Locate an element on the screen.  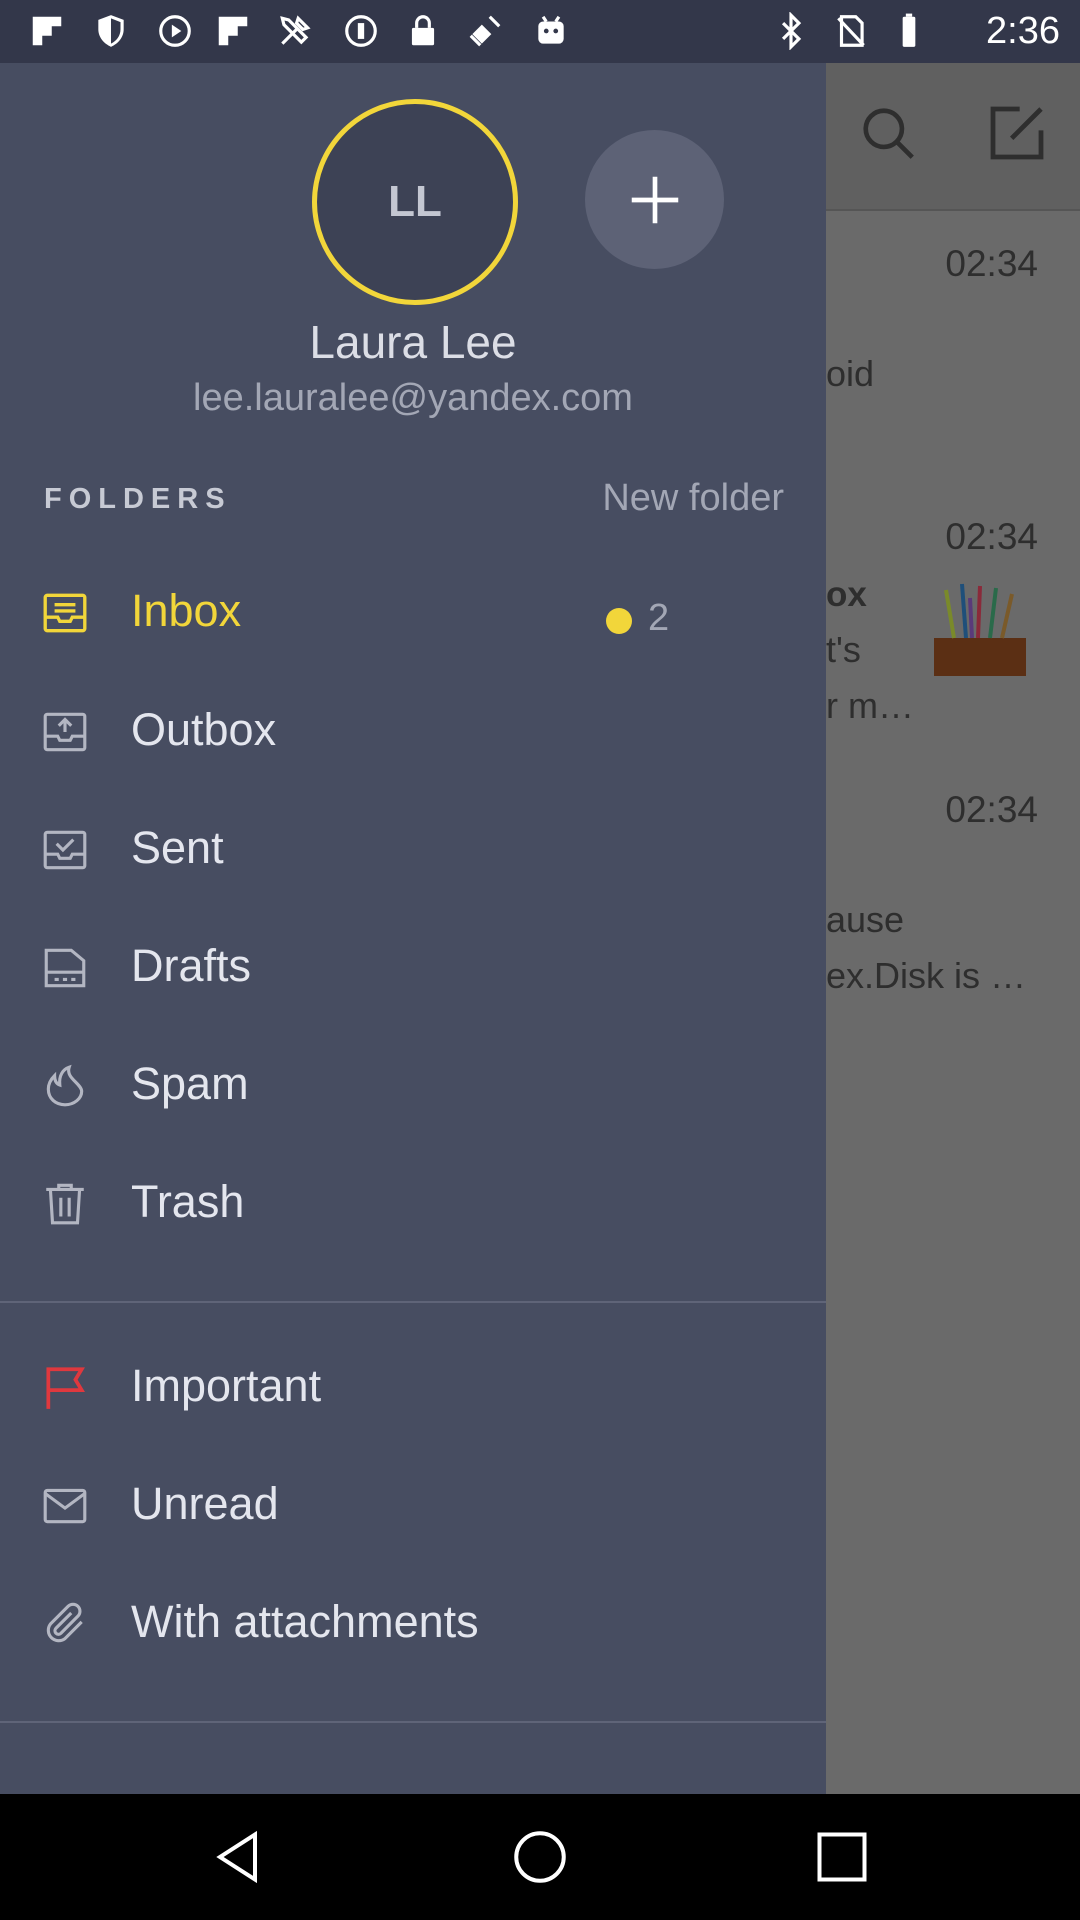
filter-item-unread: Unread is located at coordinates (413, 1511).